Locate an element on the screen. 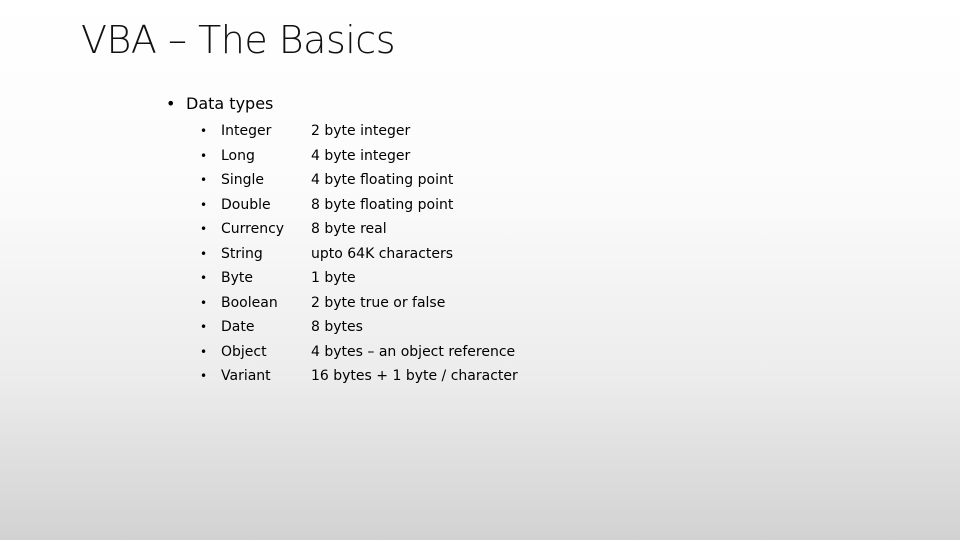 The image size is (960, 540). list-item: • Single 4 byte floating point is located at coordinates (359, 180).